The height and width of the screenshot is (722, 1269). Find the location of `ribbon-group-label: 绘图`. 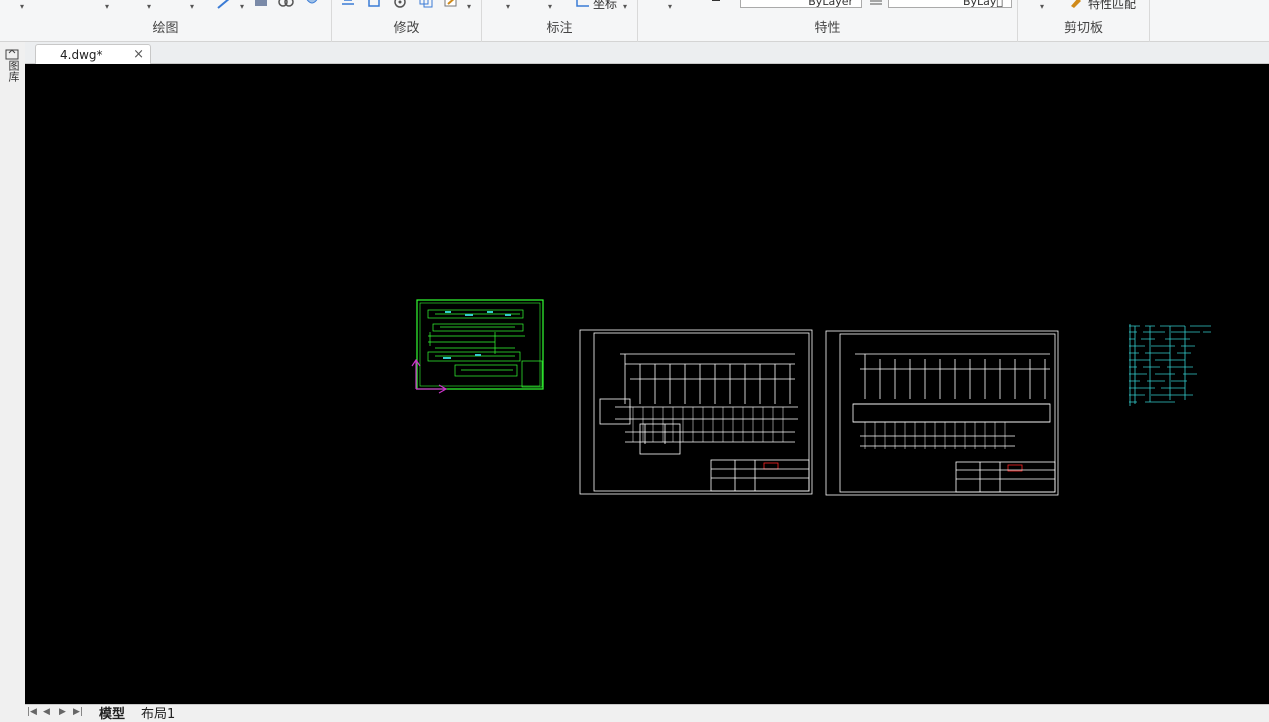

ribbon-group-label: 绘图 is located at coordinates (165, 28).